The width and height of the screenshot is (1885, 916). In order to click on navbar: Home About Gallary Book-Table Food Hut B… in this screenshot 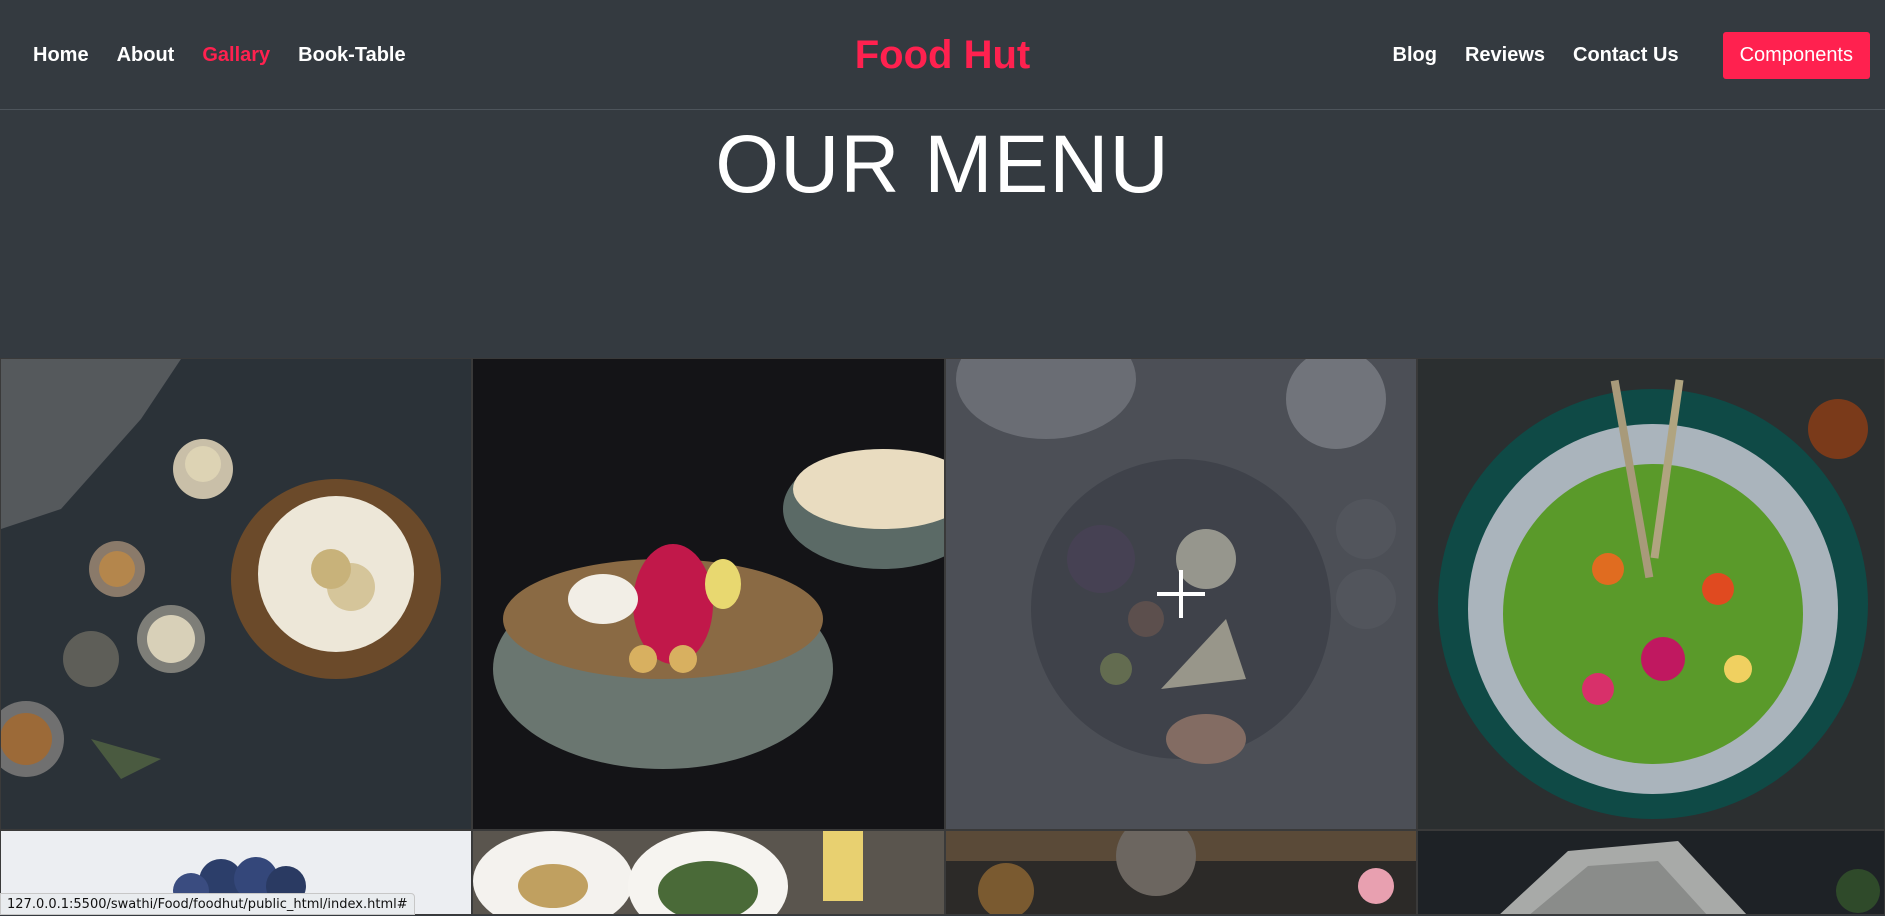, I will do `click(942, 55)`.